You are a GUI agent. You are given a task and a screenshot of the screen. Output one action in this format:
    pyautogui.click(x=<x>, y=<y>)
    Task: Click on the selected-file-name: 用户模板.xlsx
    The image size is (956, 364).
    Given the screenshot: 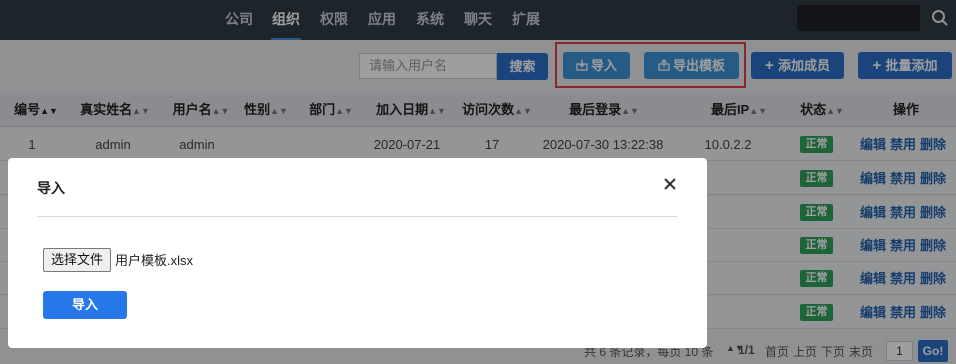 What is the action you would take?
    pyautogui.click(x=154, y=260)
    